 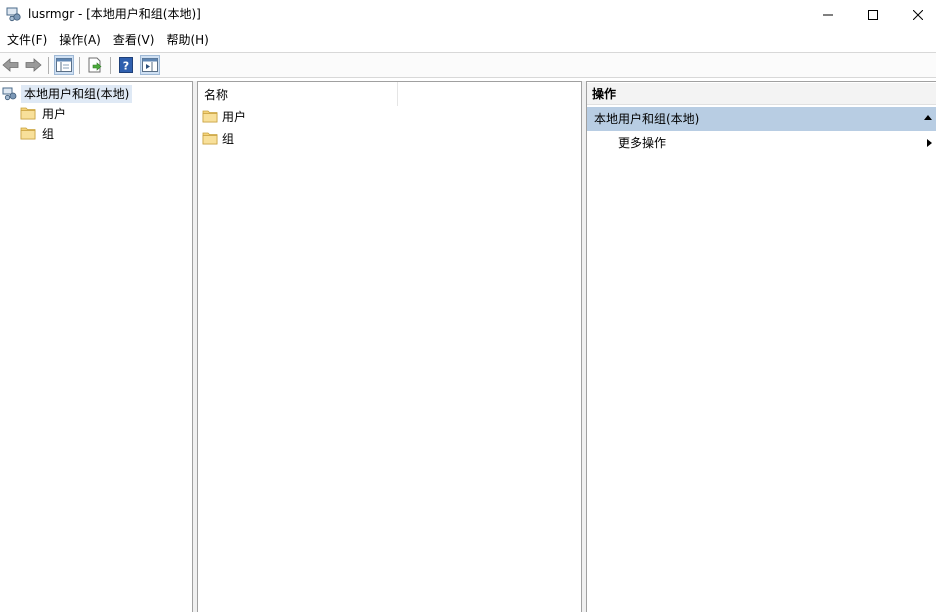 I want to click on close-button, so click(x=915, y=14).